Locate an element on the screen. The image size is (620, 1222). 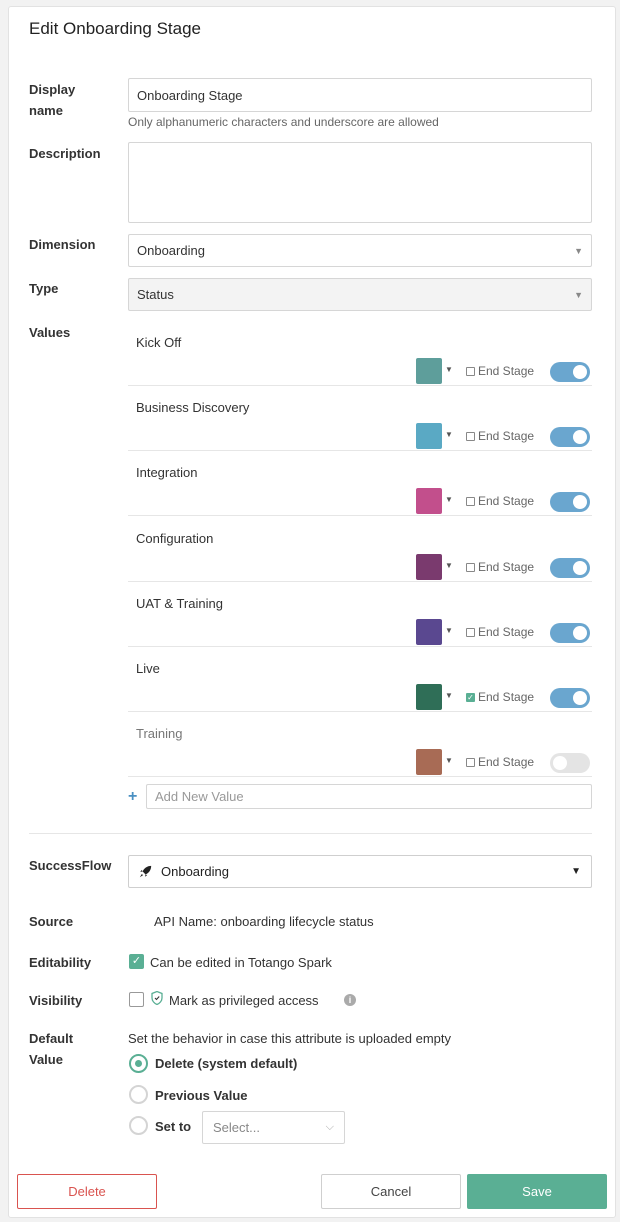
set-to-select: Select... ⌵ is located at coordinates (273, 1127).